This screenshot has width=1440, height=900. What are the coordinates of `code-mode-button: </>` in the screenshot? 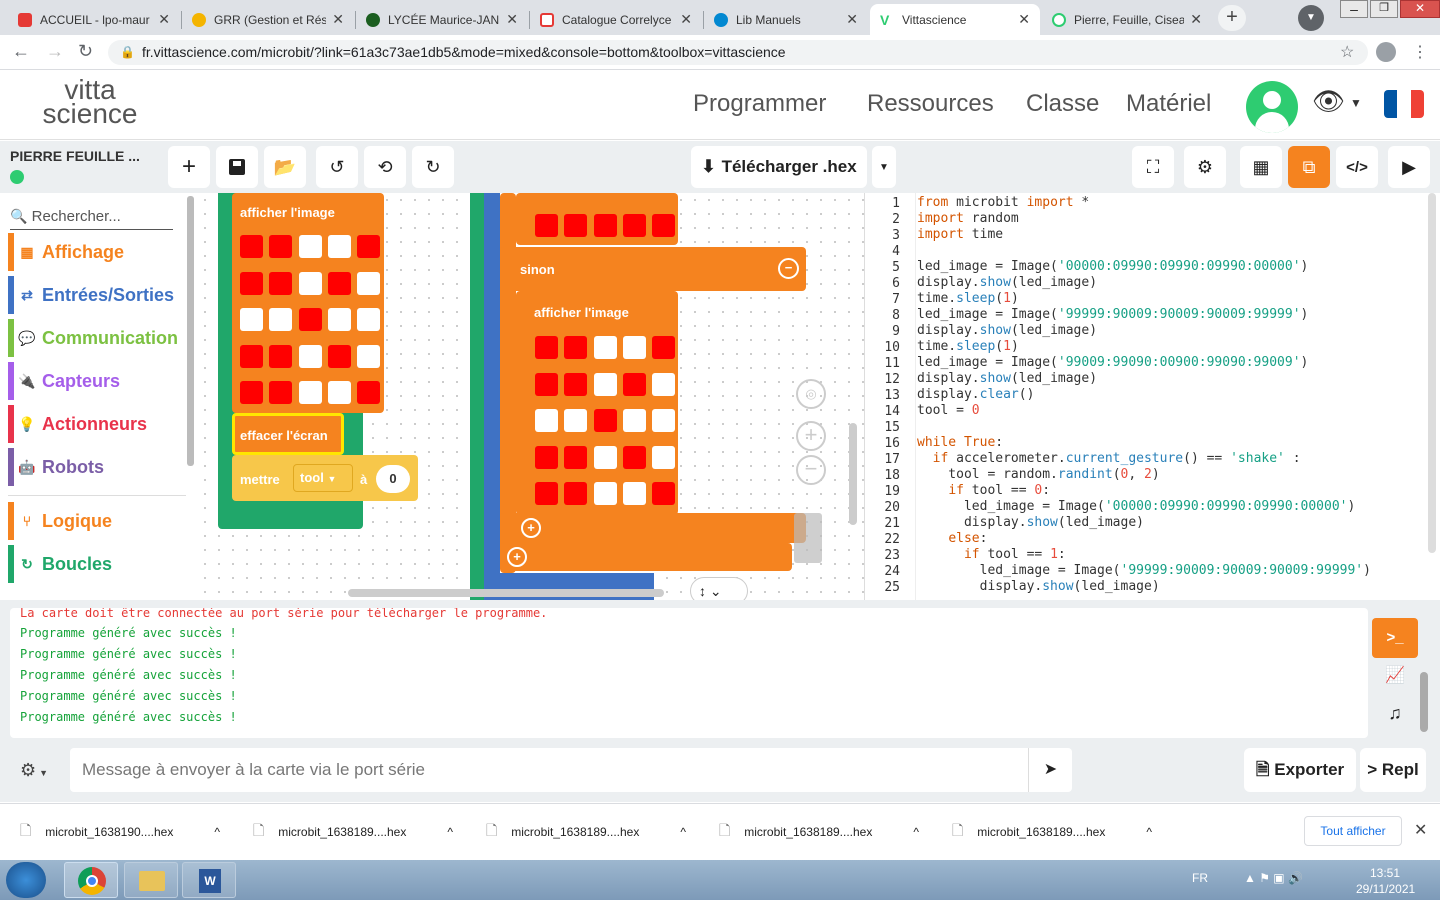 It's located at (1357, 167).